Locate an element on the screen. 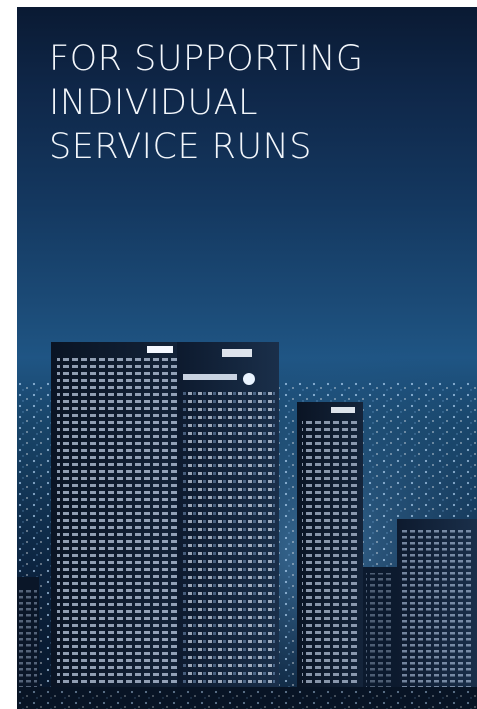 The height and width of the screenshot is (709, 477). headline-line-1: FOR SUPPORTING is located at coordinates (206, 59).